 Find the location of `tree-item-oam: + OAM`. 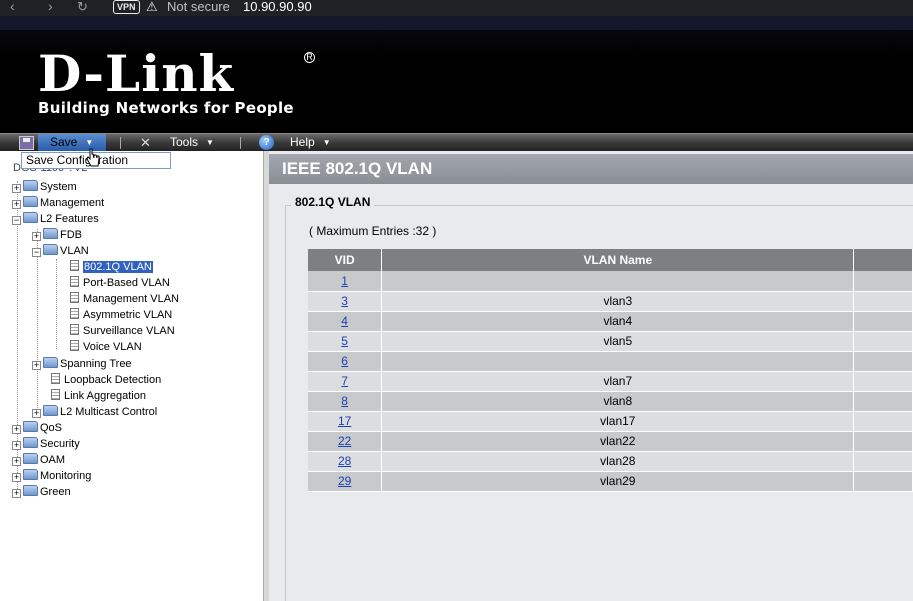

tree-item-oam: + OAM is located at coordinates (38, 460).